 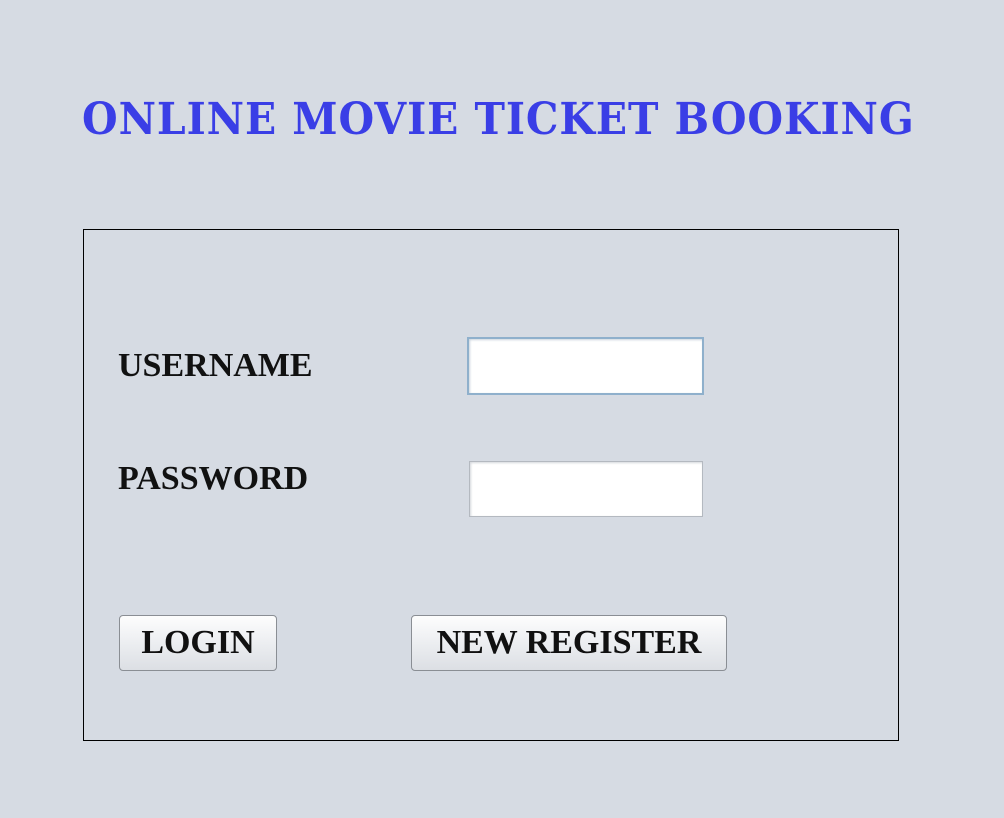 What do you see at coordinates (569, 643) in the screenshot?
I see `new-register-button: NEW REGISTER` at bounding box center [569, 643].